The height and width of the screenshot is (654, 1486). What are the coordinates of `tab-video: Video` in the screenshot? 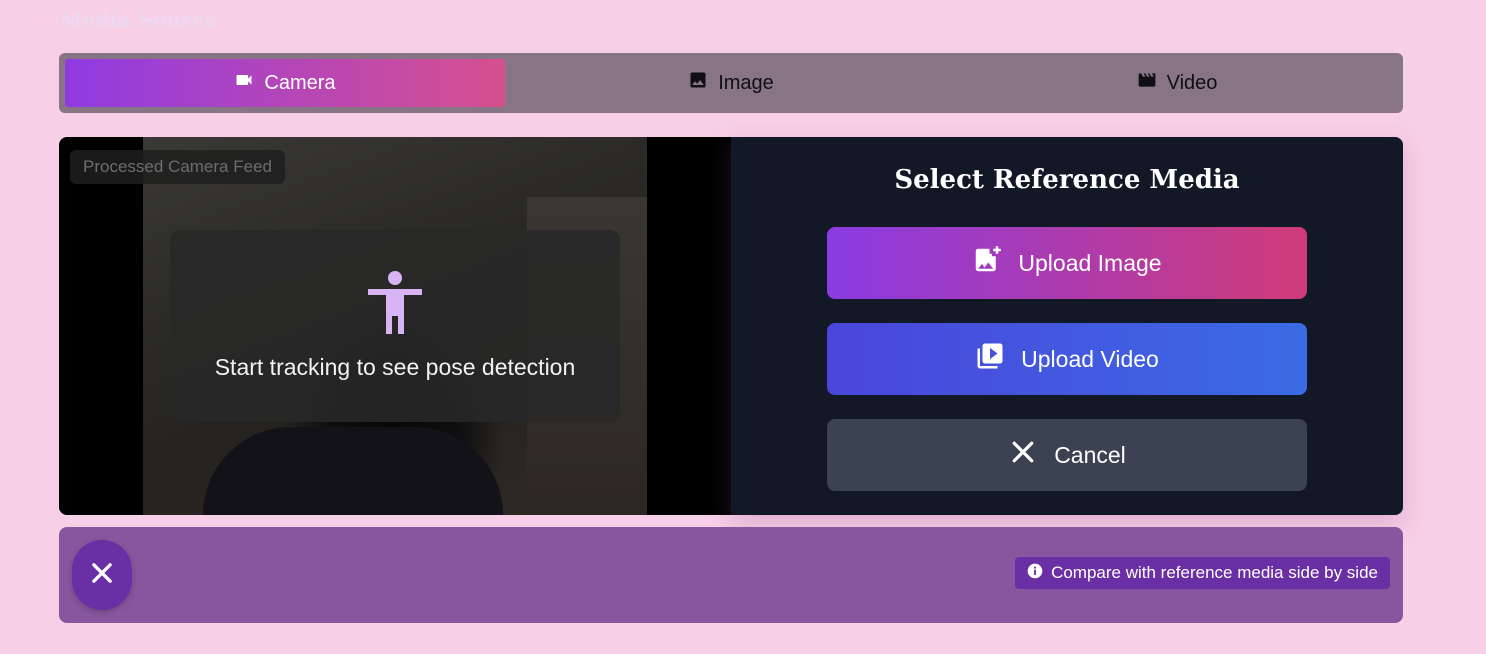 It's located at (1177, 83).